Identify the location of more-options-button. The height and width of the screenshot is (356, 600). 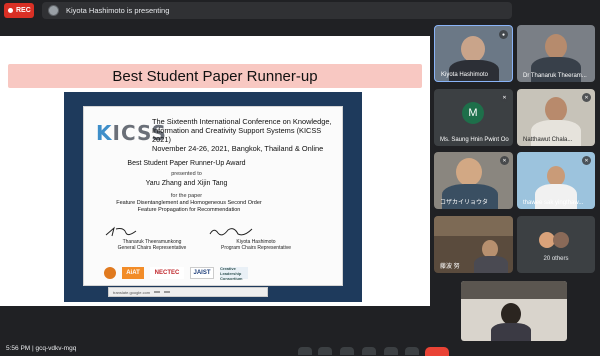
(412, 351).